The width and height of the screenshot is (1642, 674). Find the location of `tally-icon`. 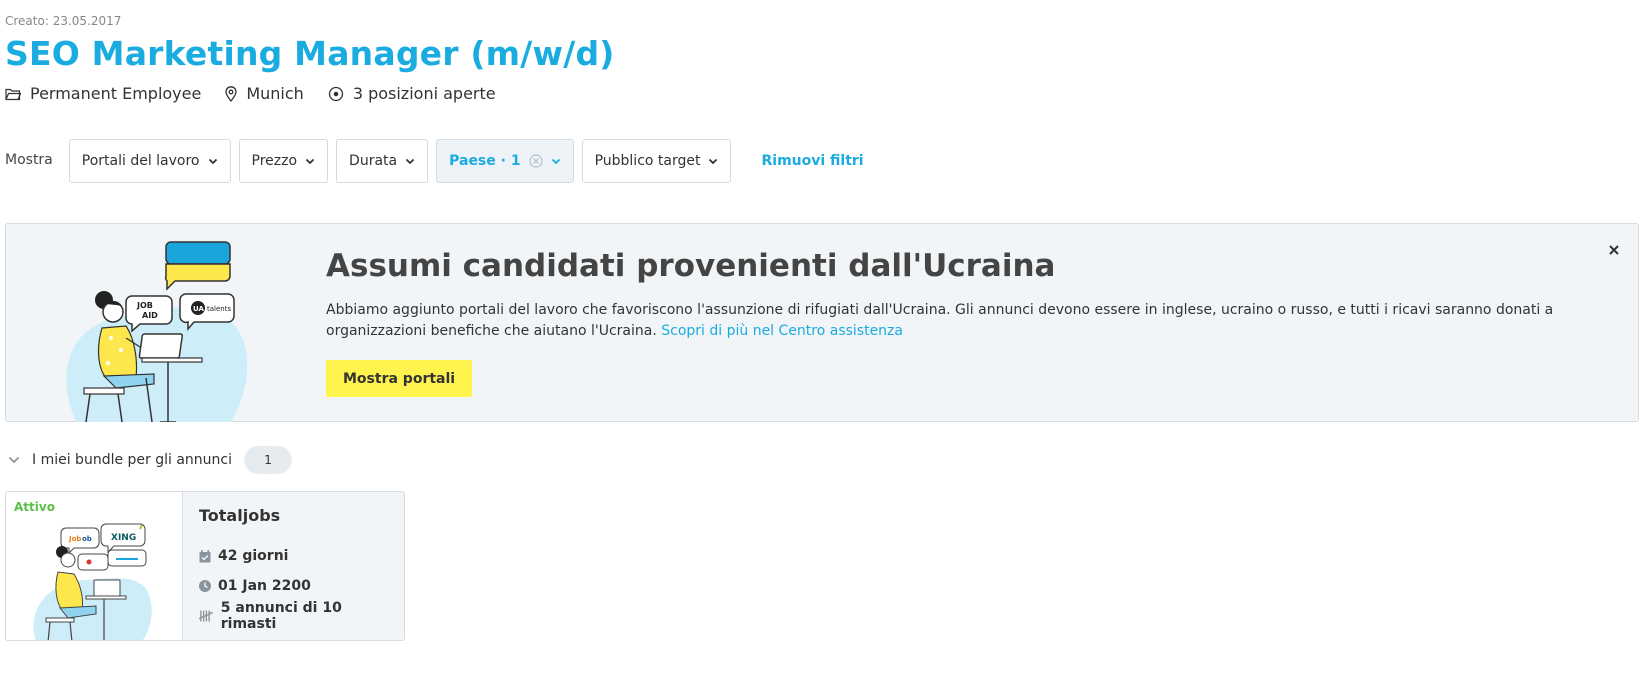

tally-icon is located at coordinates (206, 616).